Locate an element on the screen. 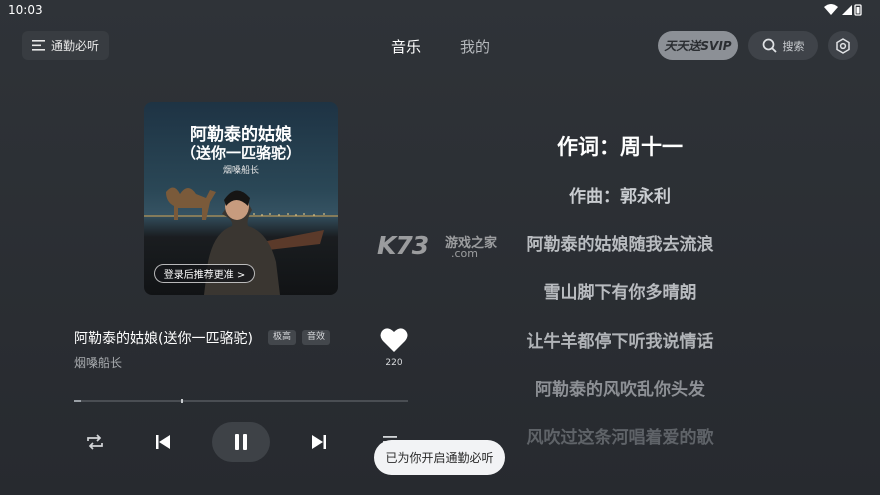 This screenshot has width=880, height=495. menu-icon is located at coordinates (38, 45).